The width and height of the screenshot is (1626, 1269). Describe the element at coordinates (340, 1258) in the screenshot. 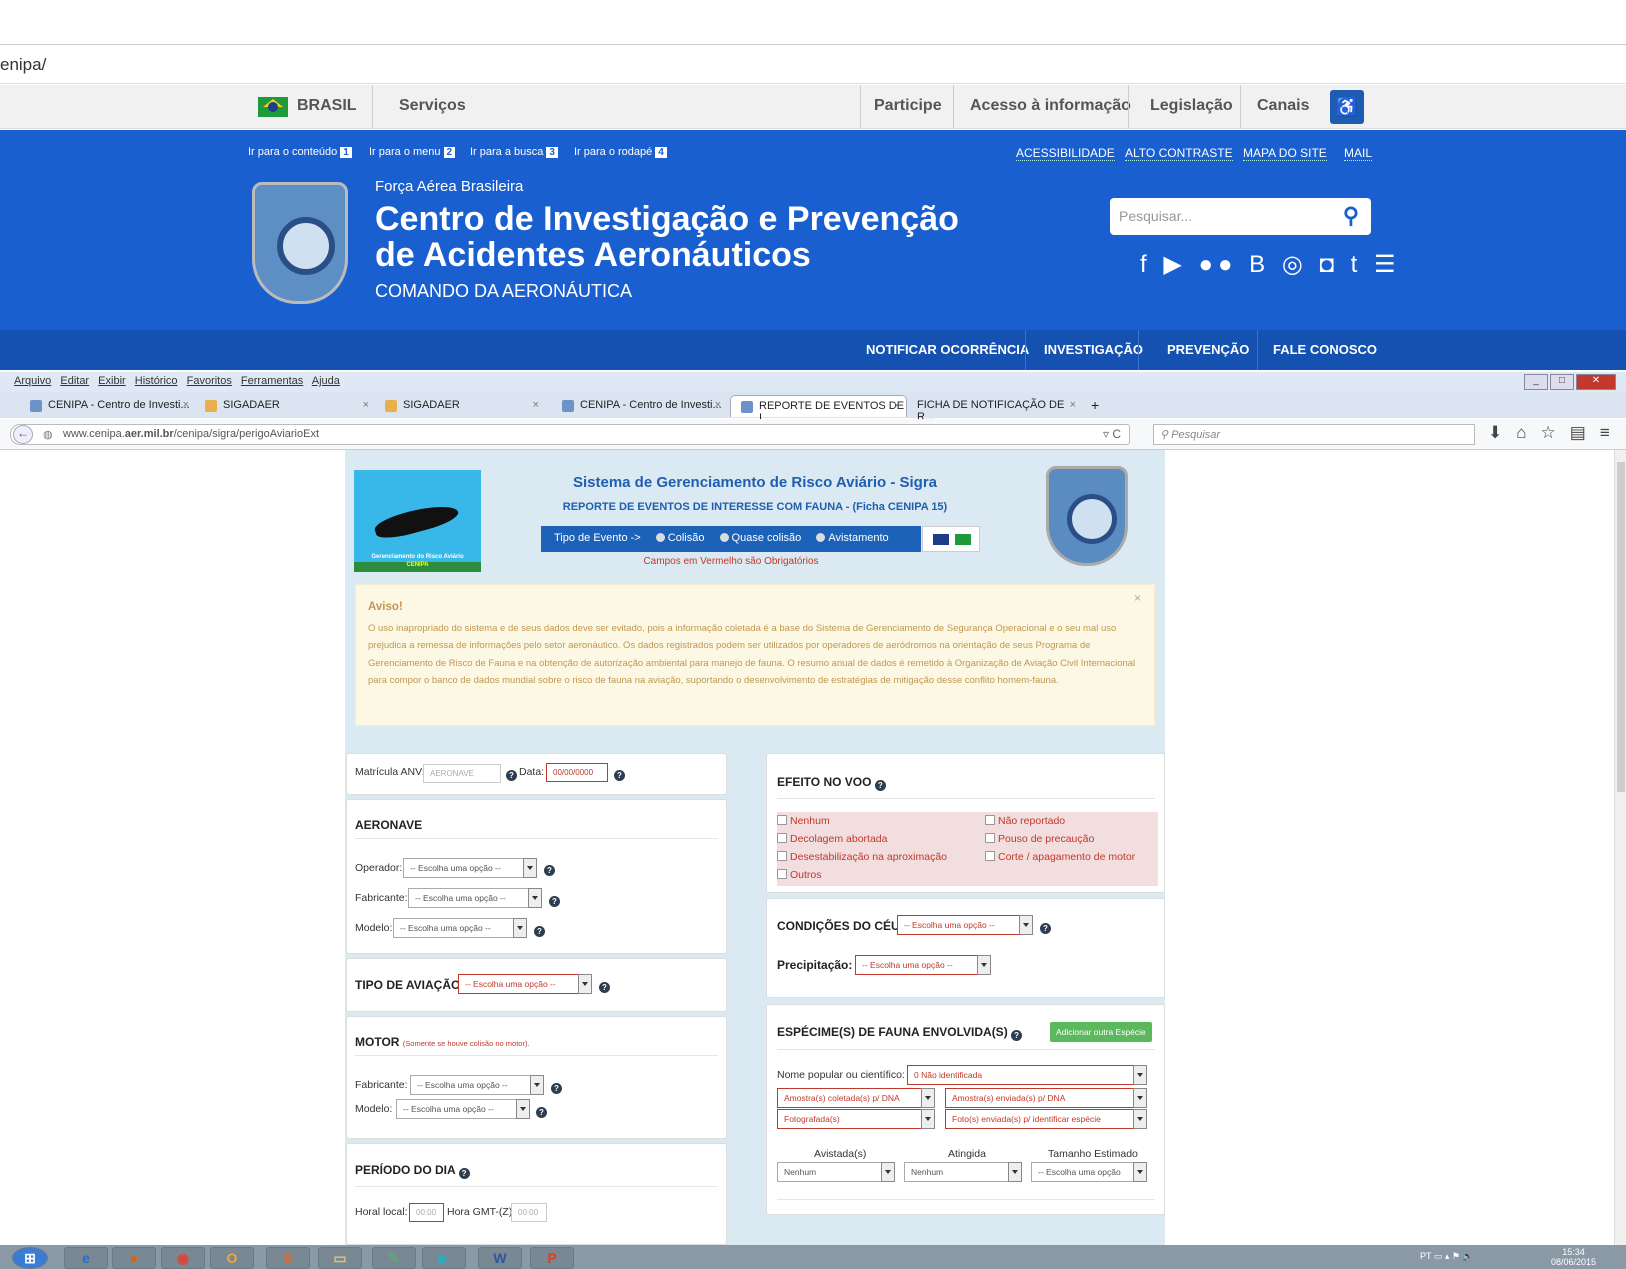

I see `file-explorer-icon: ▭` at that location.